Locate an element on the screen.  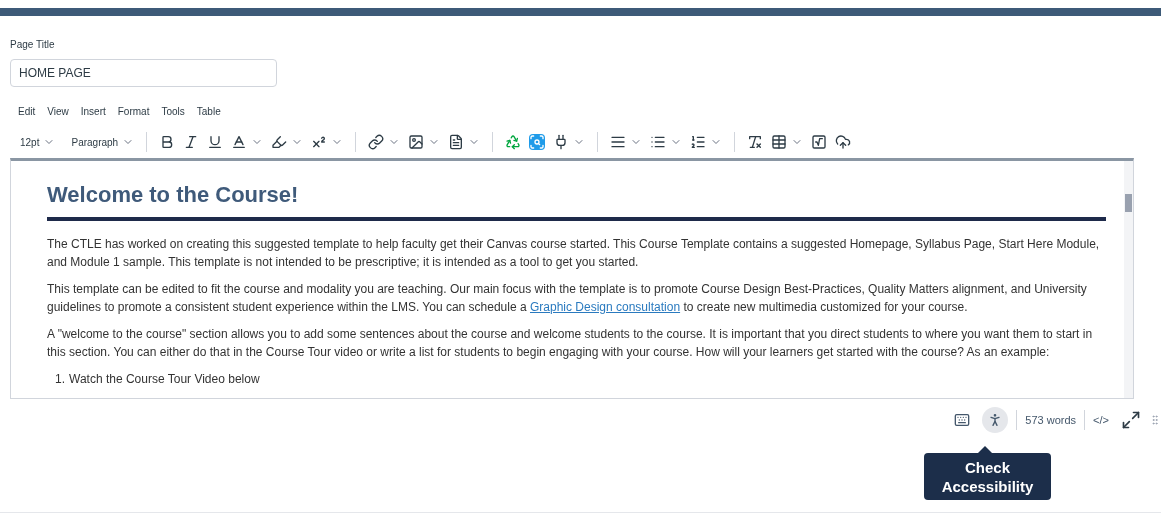
table-icon is located at coordinates (779, 142).